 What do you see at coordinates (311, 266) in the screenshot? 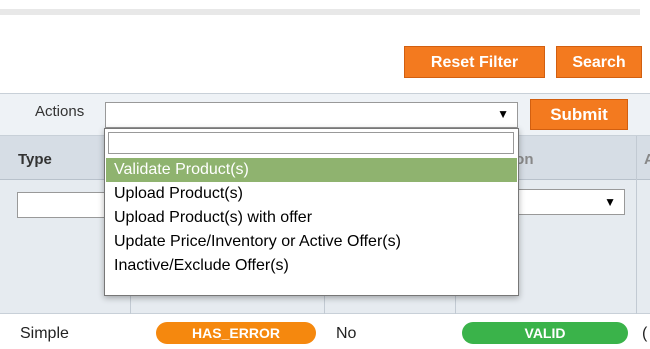
I see `option-inactive-exclude-offers: Inactive/Exclude Offer(s)` at bounding box center [311, 266].